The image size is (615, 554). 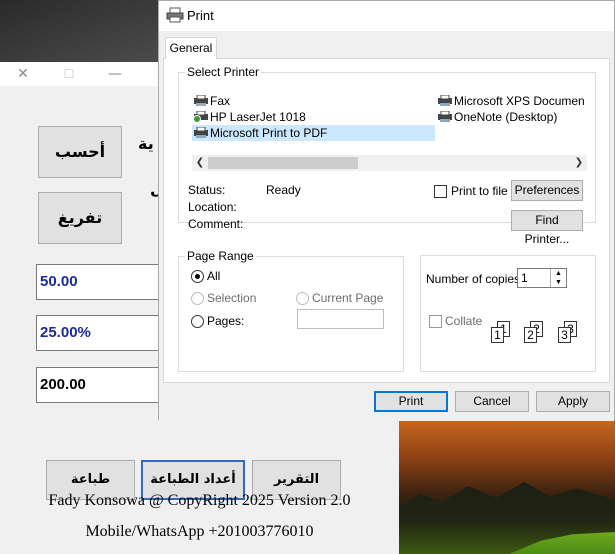 What do you see at coordinates (80, 218) in the screenshot?
I see `clear-button: تفريغ` at bounding box center [80, 218].